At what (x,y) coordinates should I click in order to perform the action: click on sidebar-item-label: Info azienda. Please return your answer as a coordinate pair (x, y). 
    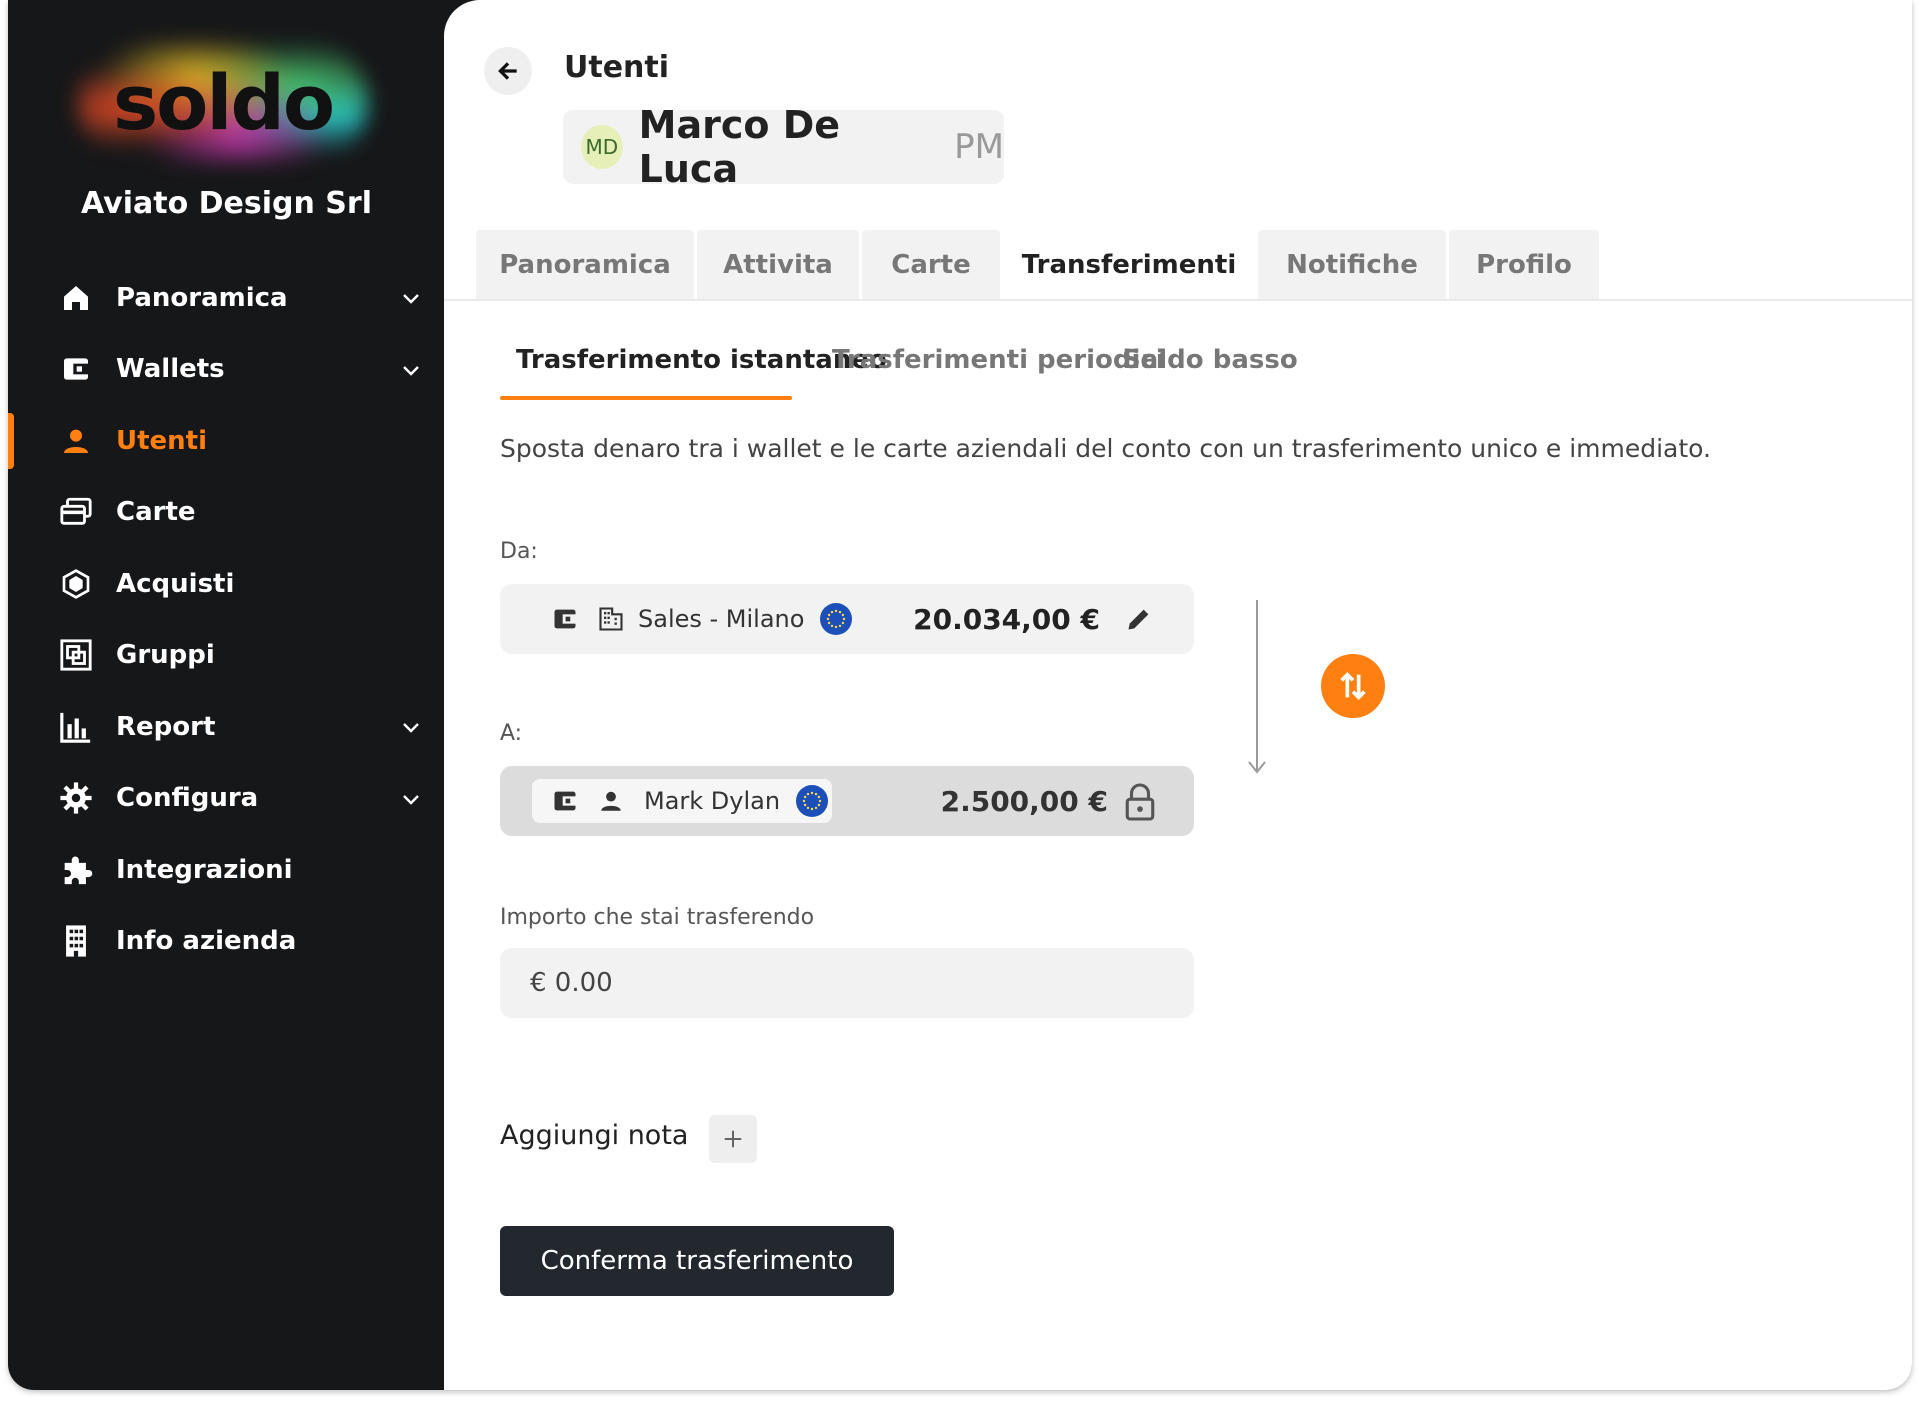
    Looking at the image, I should click on (206, 941).